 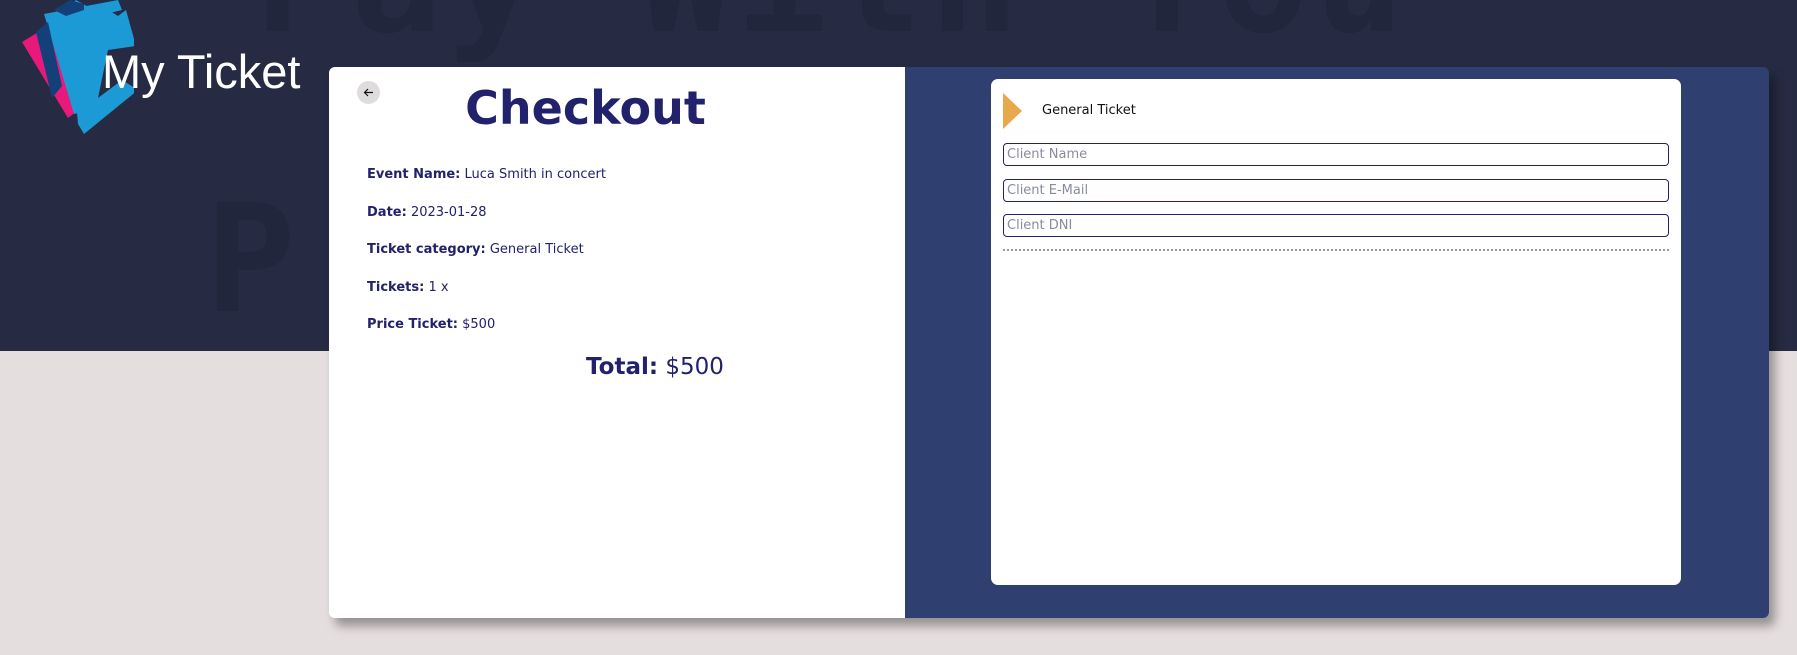 What do you see at coordinates (412, 324) in the screenshot?
I see `detail-label: Price Ticket:` at bounding box center [412, 324].